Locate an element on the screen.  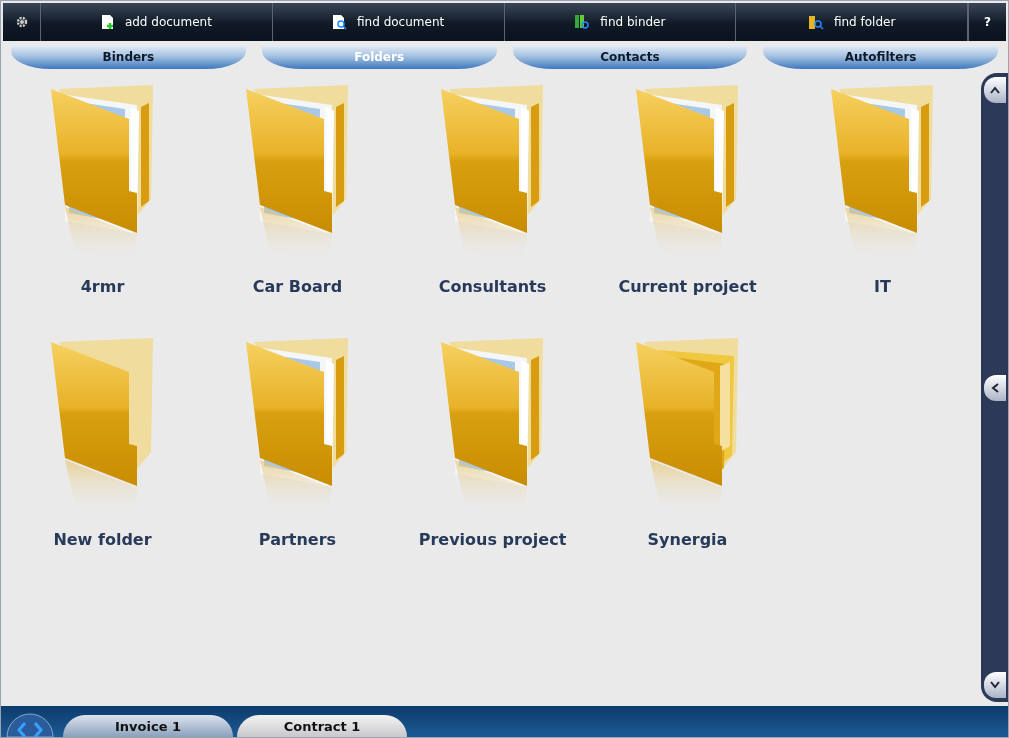
scroll-down-button is located at coordinates (994, 685).